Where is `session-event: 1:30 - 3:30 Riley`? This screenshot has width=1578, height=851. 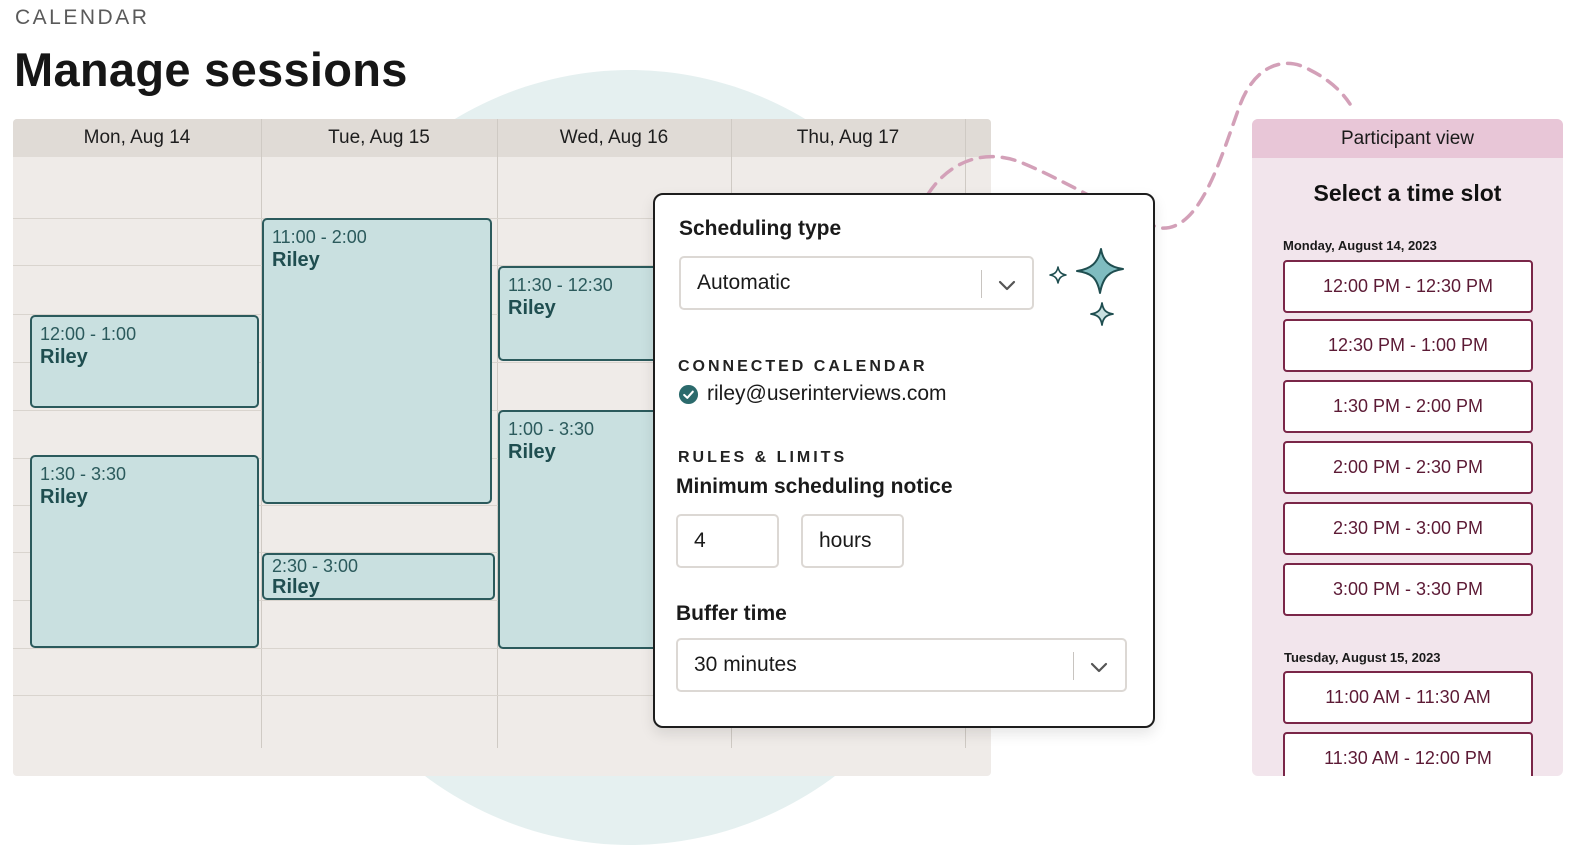
session-event: 1:30 - 3:30 Riley is located at coordinates (144, 551).